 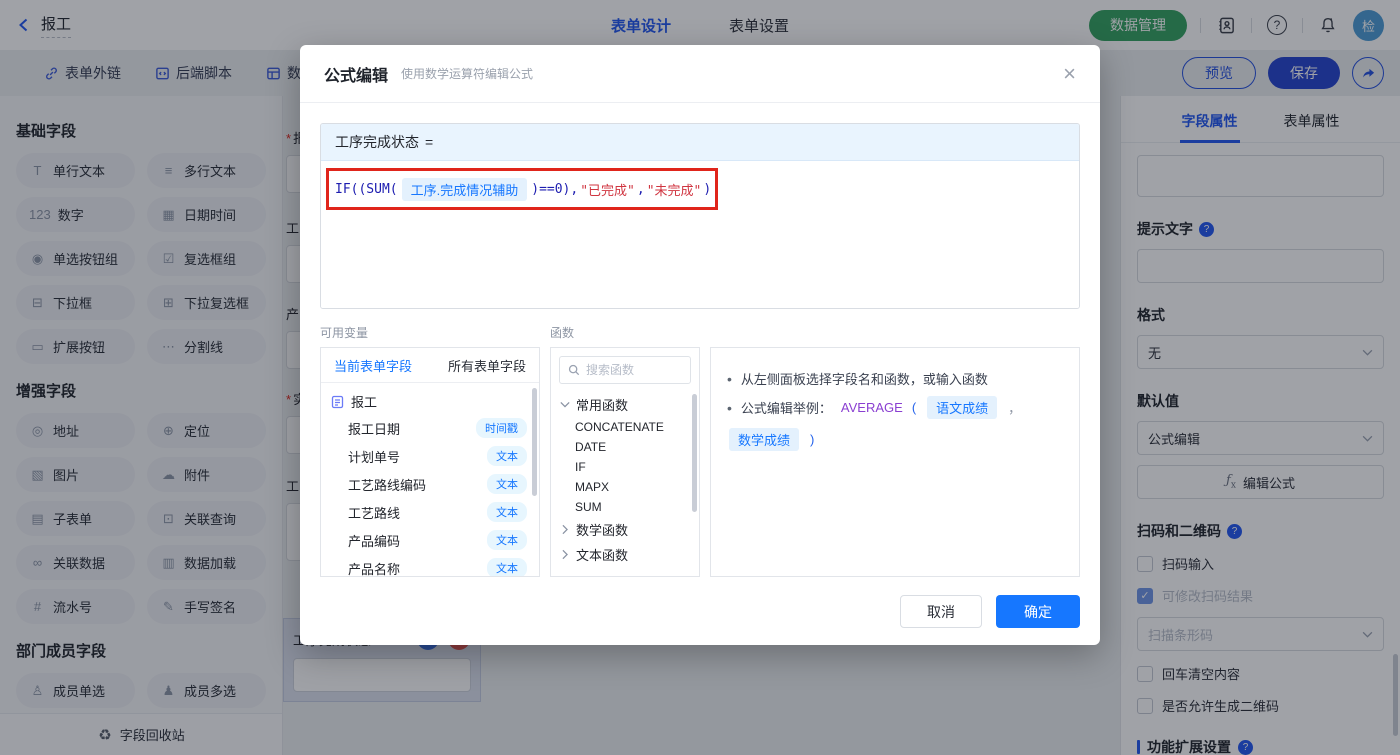 What do you see at coordinates (377, 142) in the screenshot?
I see `formula-target-field: 工序完成状态` at bounding box center [377, 142].